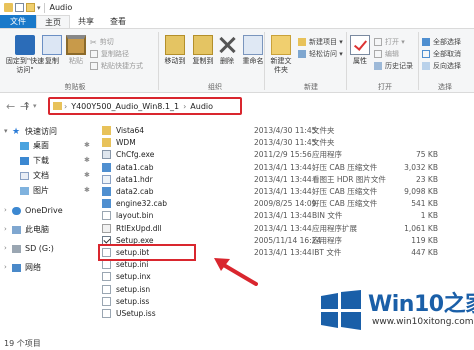 This screenshot has height=350, width=474. I want to click on easy-access-icon, so click(302, 54).